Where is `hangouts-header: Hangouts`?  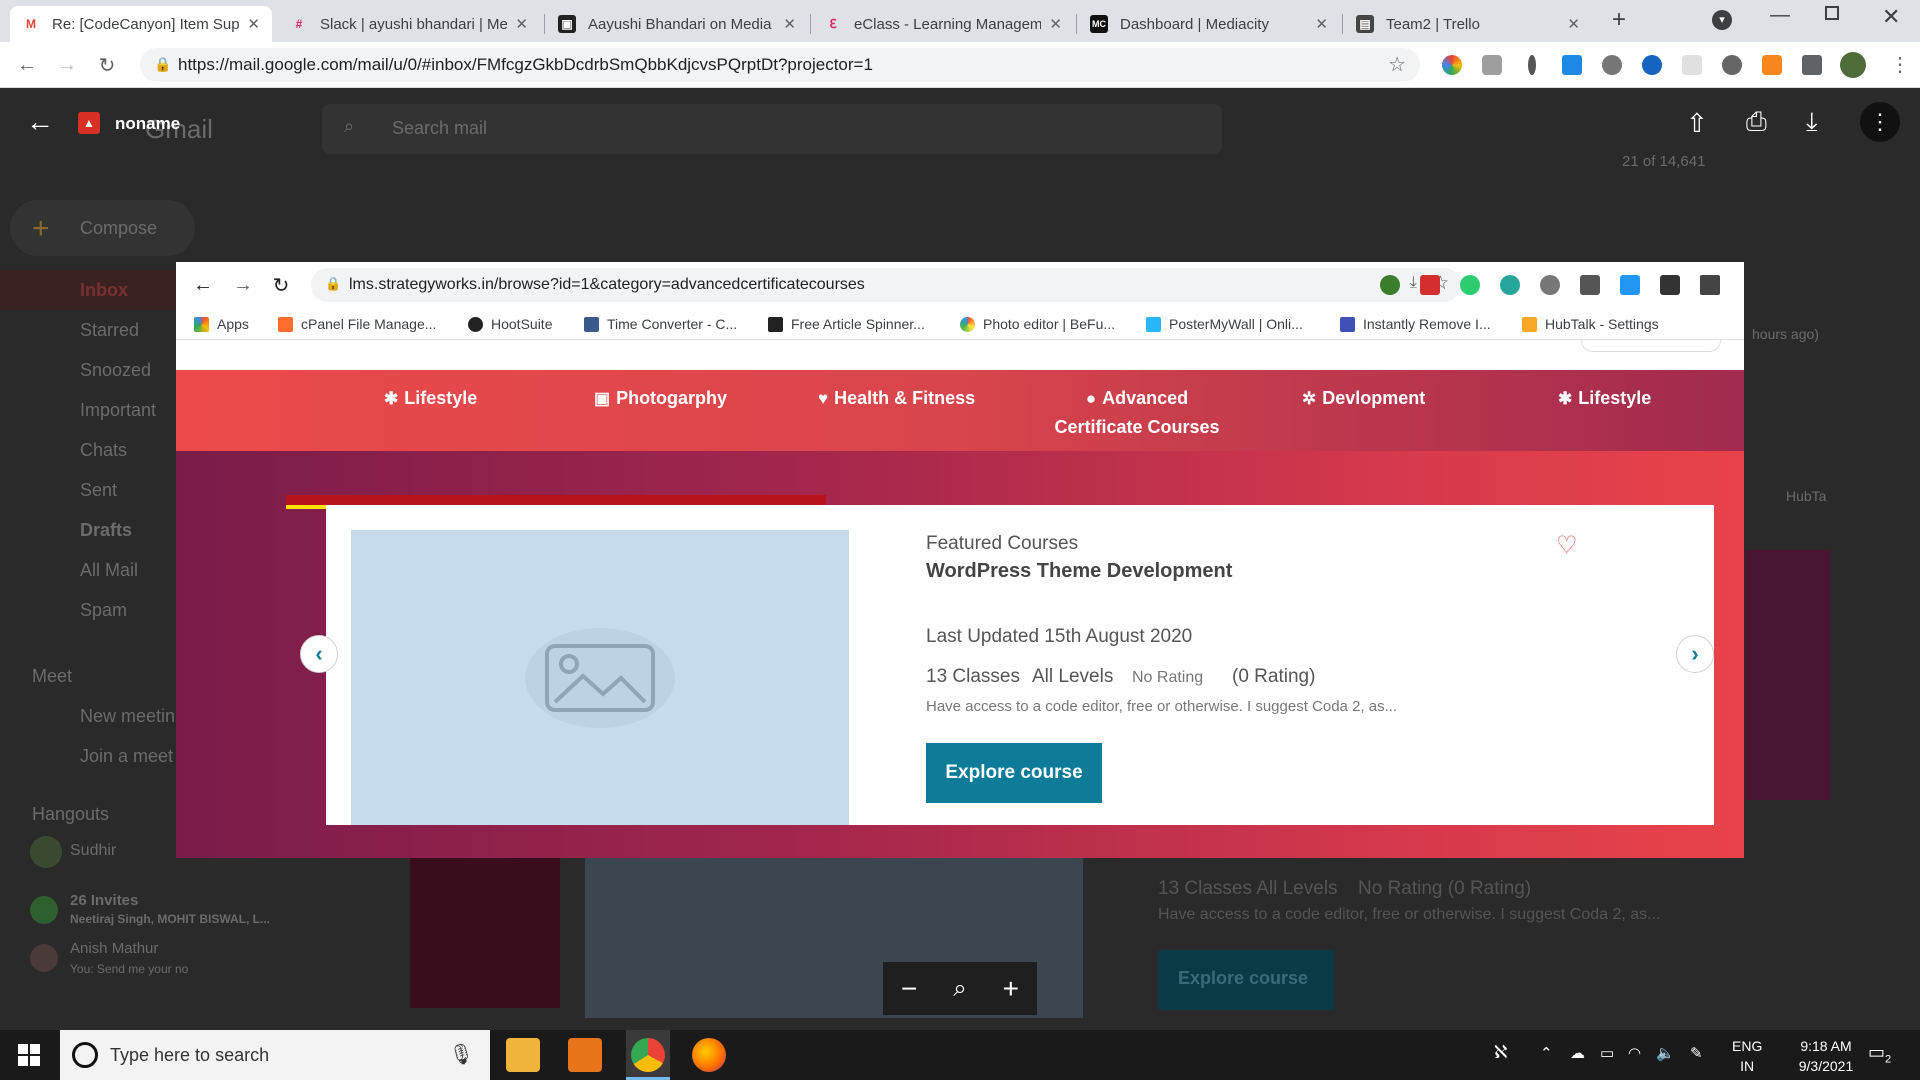 hangouts-header: Hangouts is located at coordinates (71, 814).